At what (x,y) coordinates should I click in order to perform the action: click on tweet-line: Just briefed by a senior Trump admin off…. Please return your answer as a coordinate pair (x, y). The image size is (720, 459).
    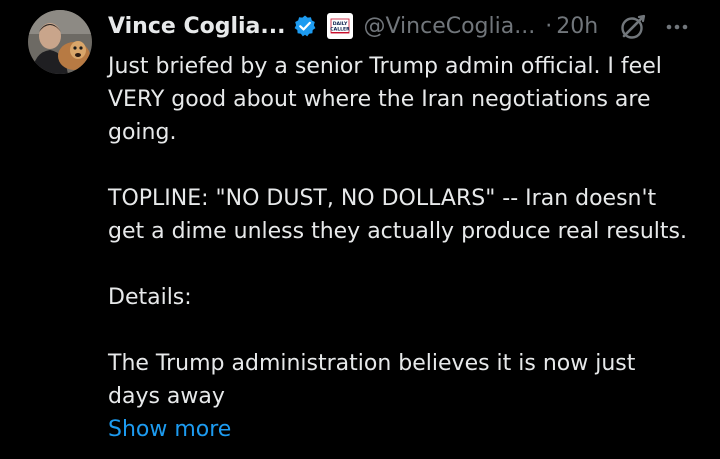
    Looking at the image, I should click on (385, 66).